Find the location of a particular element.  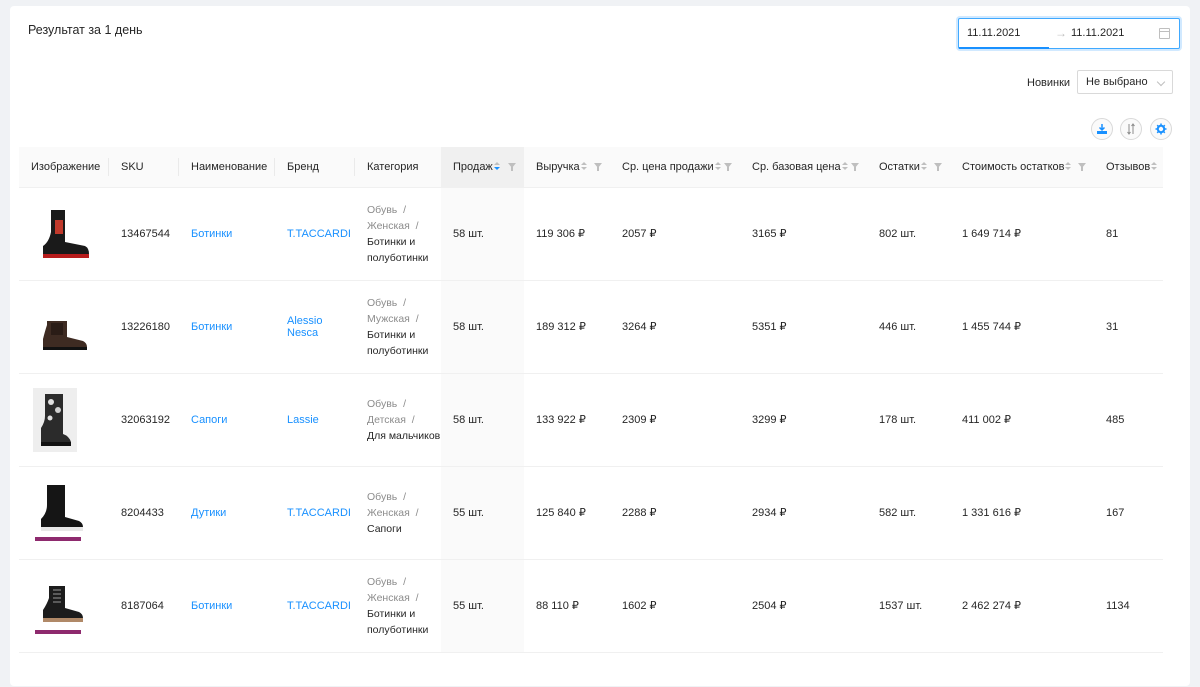

col-header-image: Изображение is located at coordinates (64, 167).